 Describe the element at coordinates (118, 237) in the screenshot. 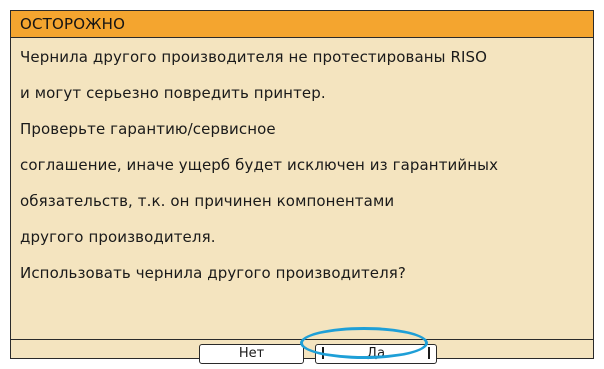

I see `message-line-6: другого производителя.` at that location.